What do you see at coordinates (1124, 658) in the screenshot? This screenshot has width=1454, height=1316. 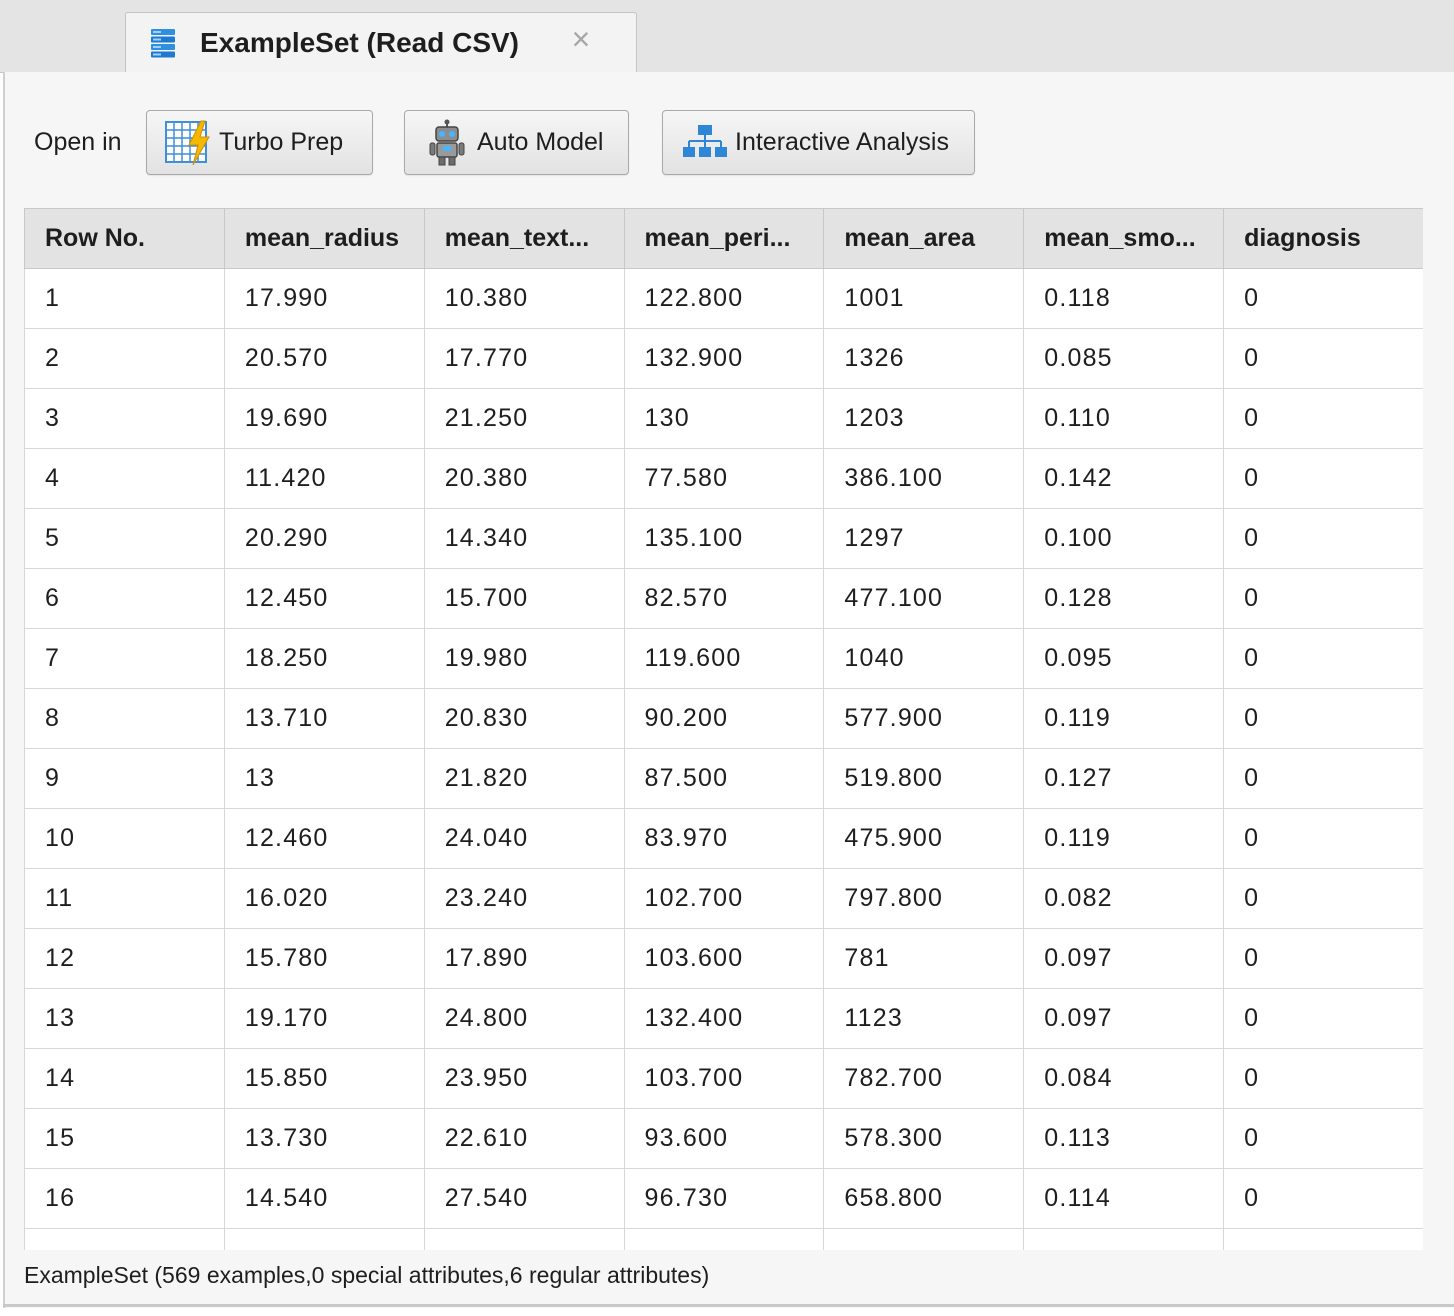 I see `table-cell: 0.095` at bounding box center [1124, 658].